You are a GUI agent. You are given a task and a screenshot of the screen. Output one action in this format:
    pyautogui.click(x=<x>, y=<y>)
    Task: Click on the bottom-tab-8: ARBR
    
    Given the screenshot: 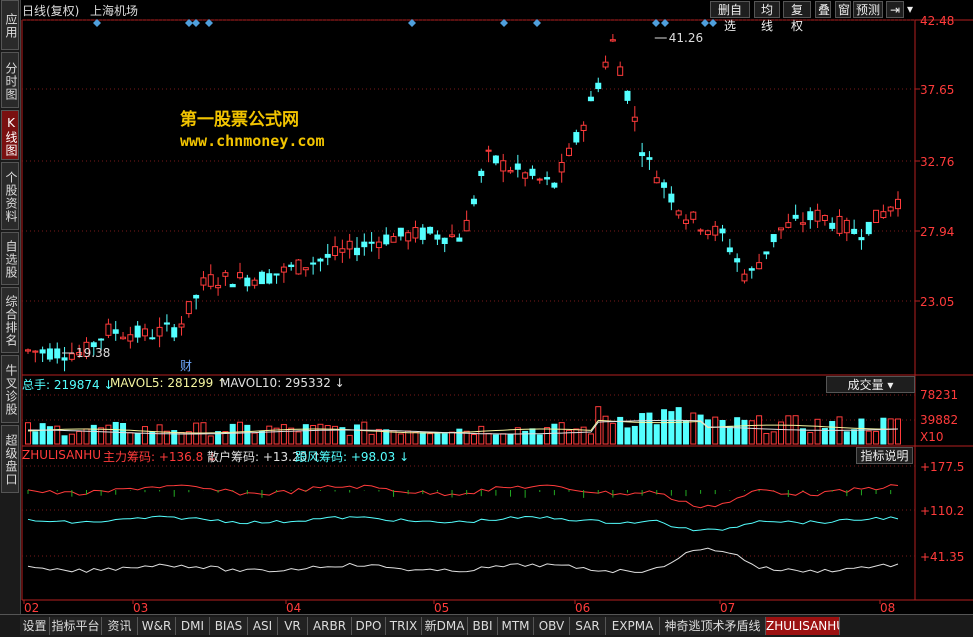 What is the action you would take?
    pyautogui.click(x=330, y=626)
    